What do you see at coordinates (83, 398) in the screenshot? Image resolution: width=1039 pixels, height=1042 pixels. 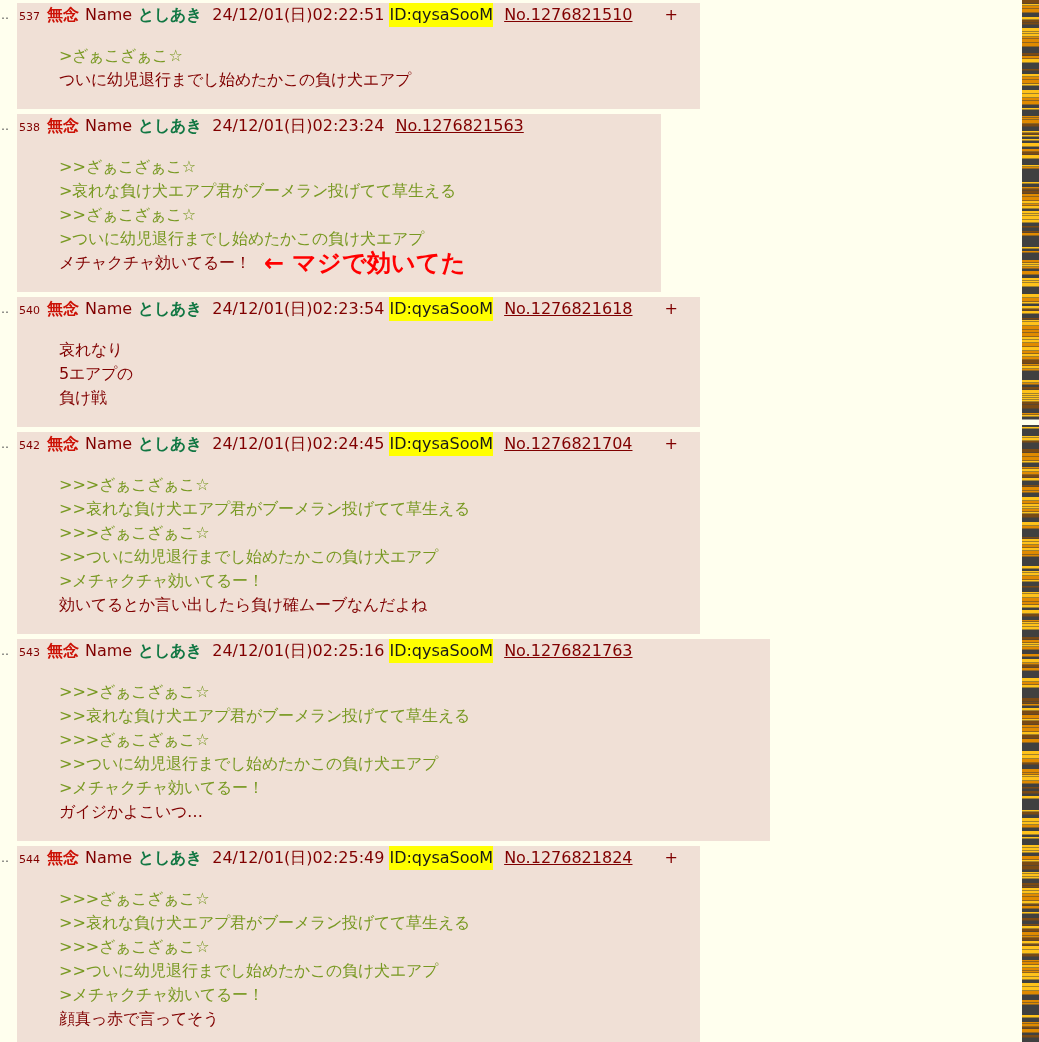 I see `post-text: 負け戦` at bounding box center [83, 398].